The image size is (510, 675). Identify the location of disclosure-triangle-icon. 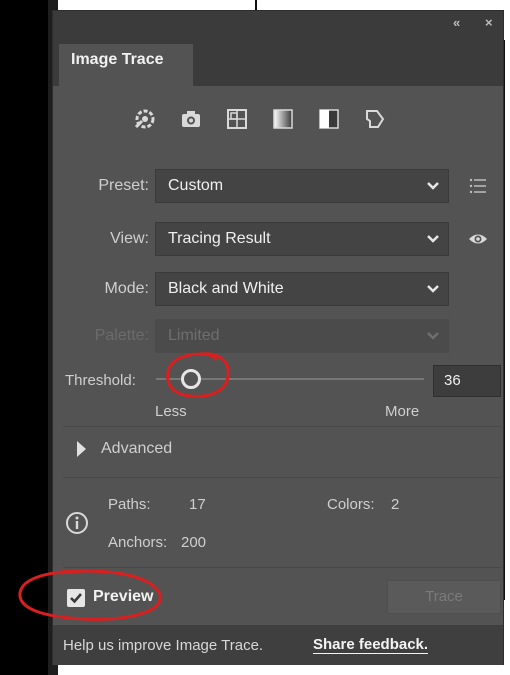
(81, 449).